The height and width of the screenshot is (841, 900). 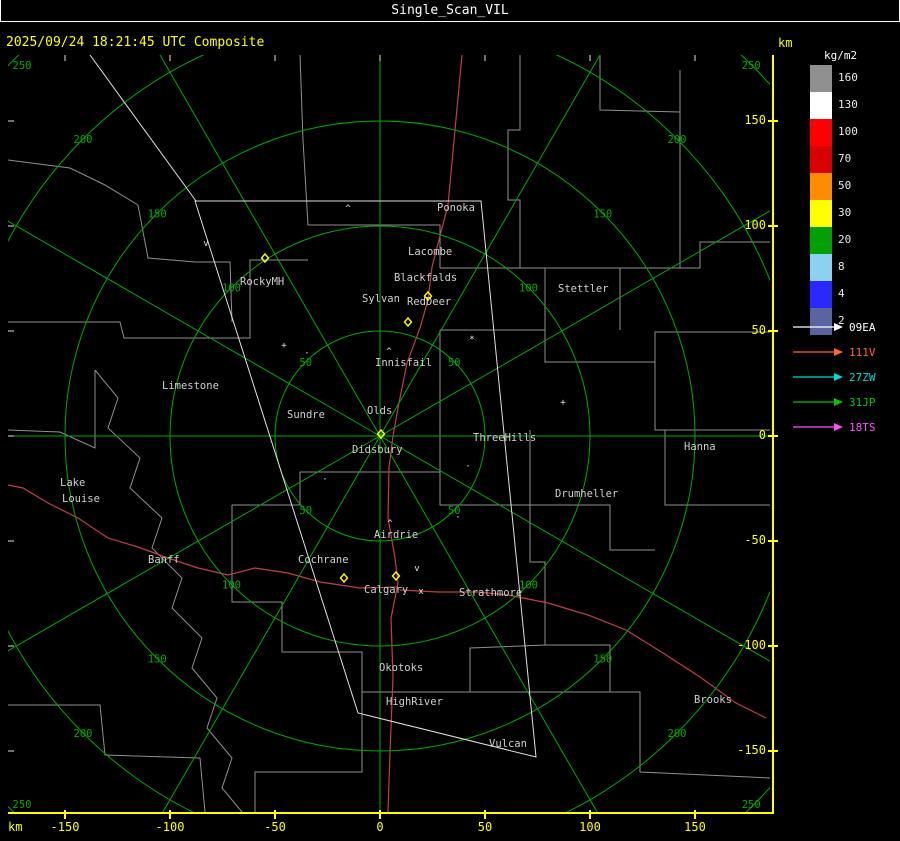 I want to click on town-label: Okotoks, so click(x=401, y=668).